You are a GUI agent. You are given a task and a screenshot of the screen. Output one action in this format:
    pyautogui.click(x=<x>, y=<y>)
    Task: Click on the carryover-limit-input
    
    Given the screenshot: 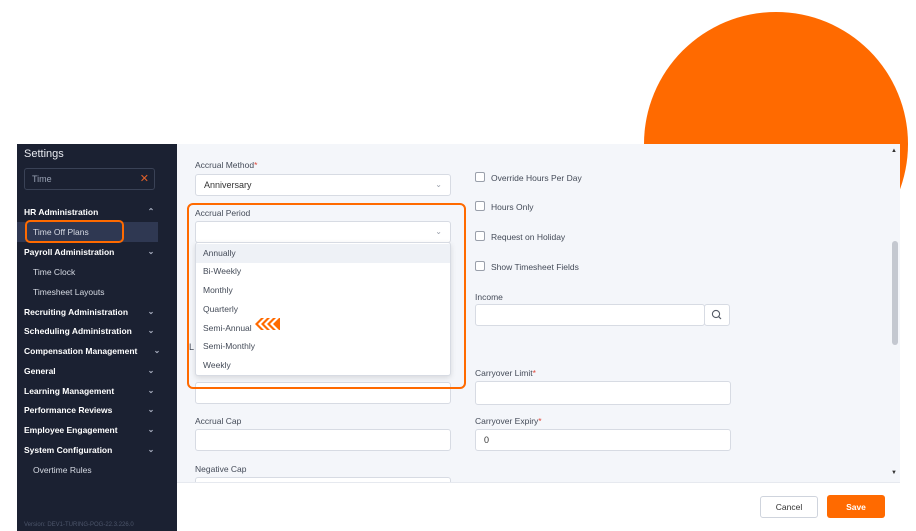 What is the action you would take?
    pyautogui.click(x=603, y=393)
    